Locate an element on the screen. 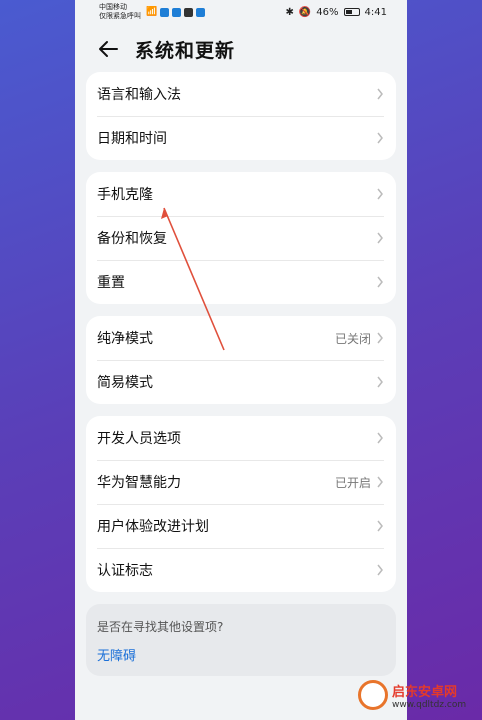  settings-group-1: 语言和输入法 日期和时间 is located at coordinates (241, 116).